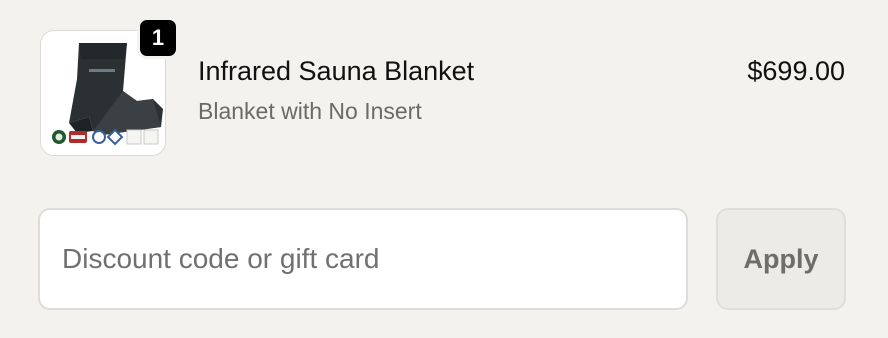 The height and width of the screenshot is (338, 888). Describe the element at coordinates (336, 71) in the screenshot. I see `product-title: Infrared Sauna Blanket` at that location.